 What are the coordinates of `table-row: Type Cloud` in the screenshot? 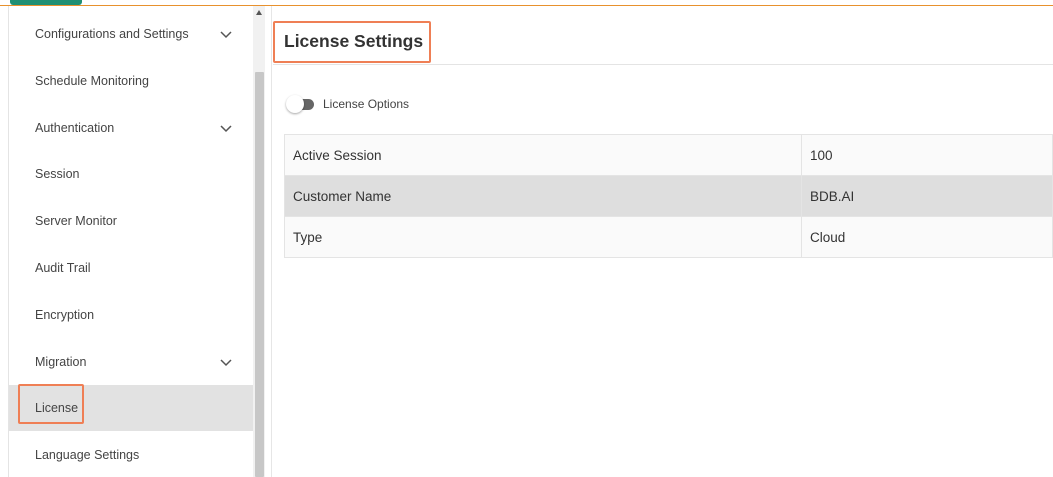 It's located at (668, 237).